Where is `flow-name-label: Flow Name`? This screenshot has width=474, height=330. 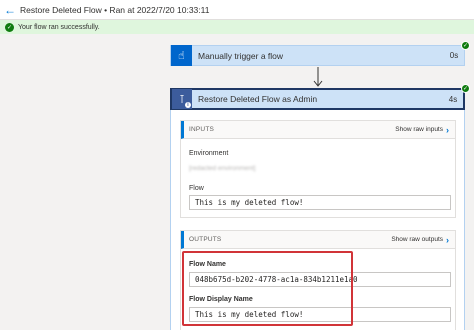 flow-name-label: Flow Name is located at coordinates (207, 264).